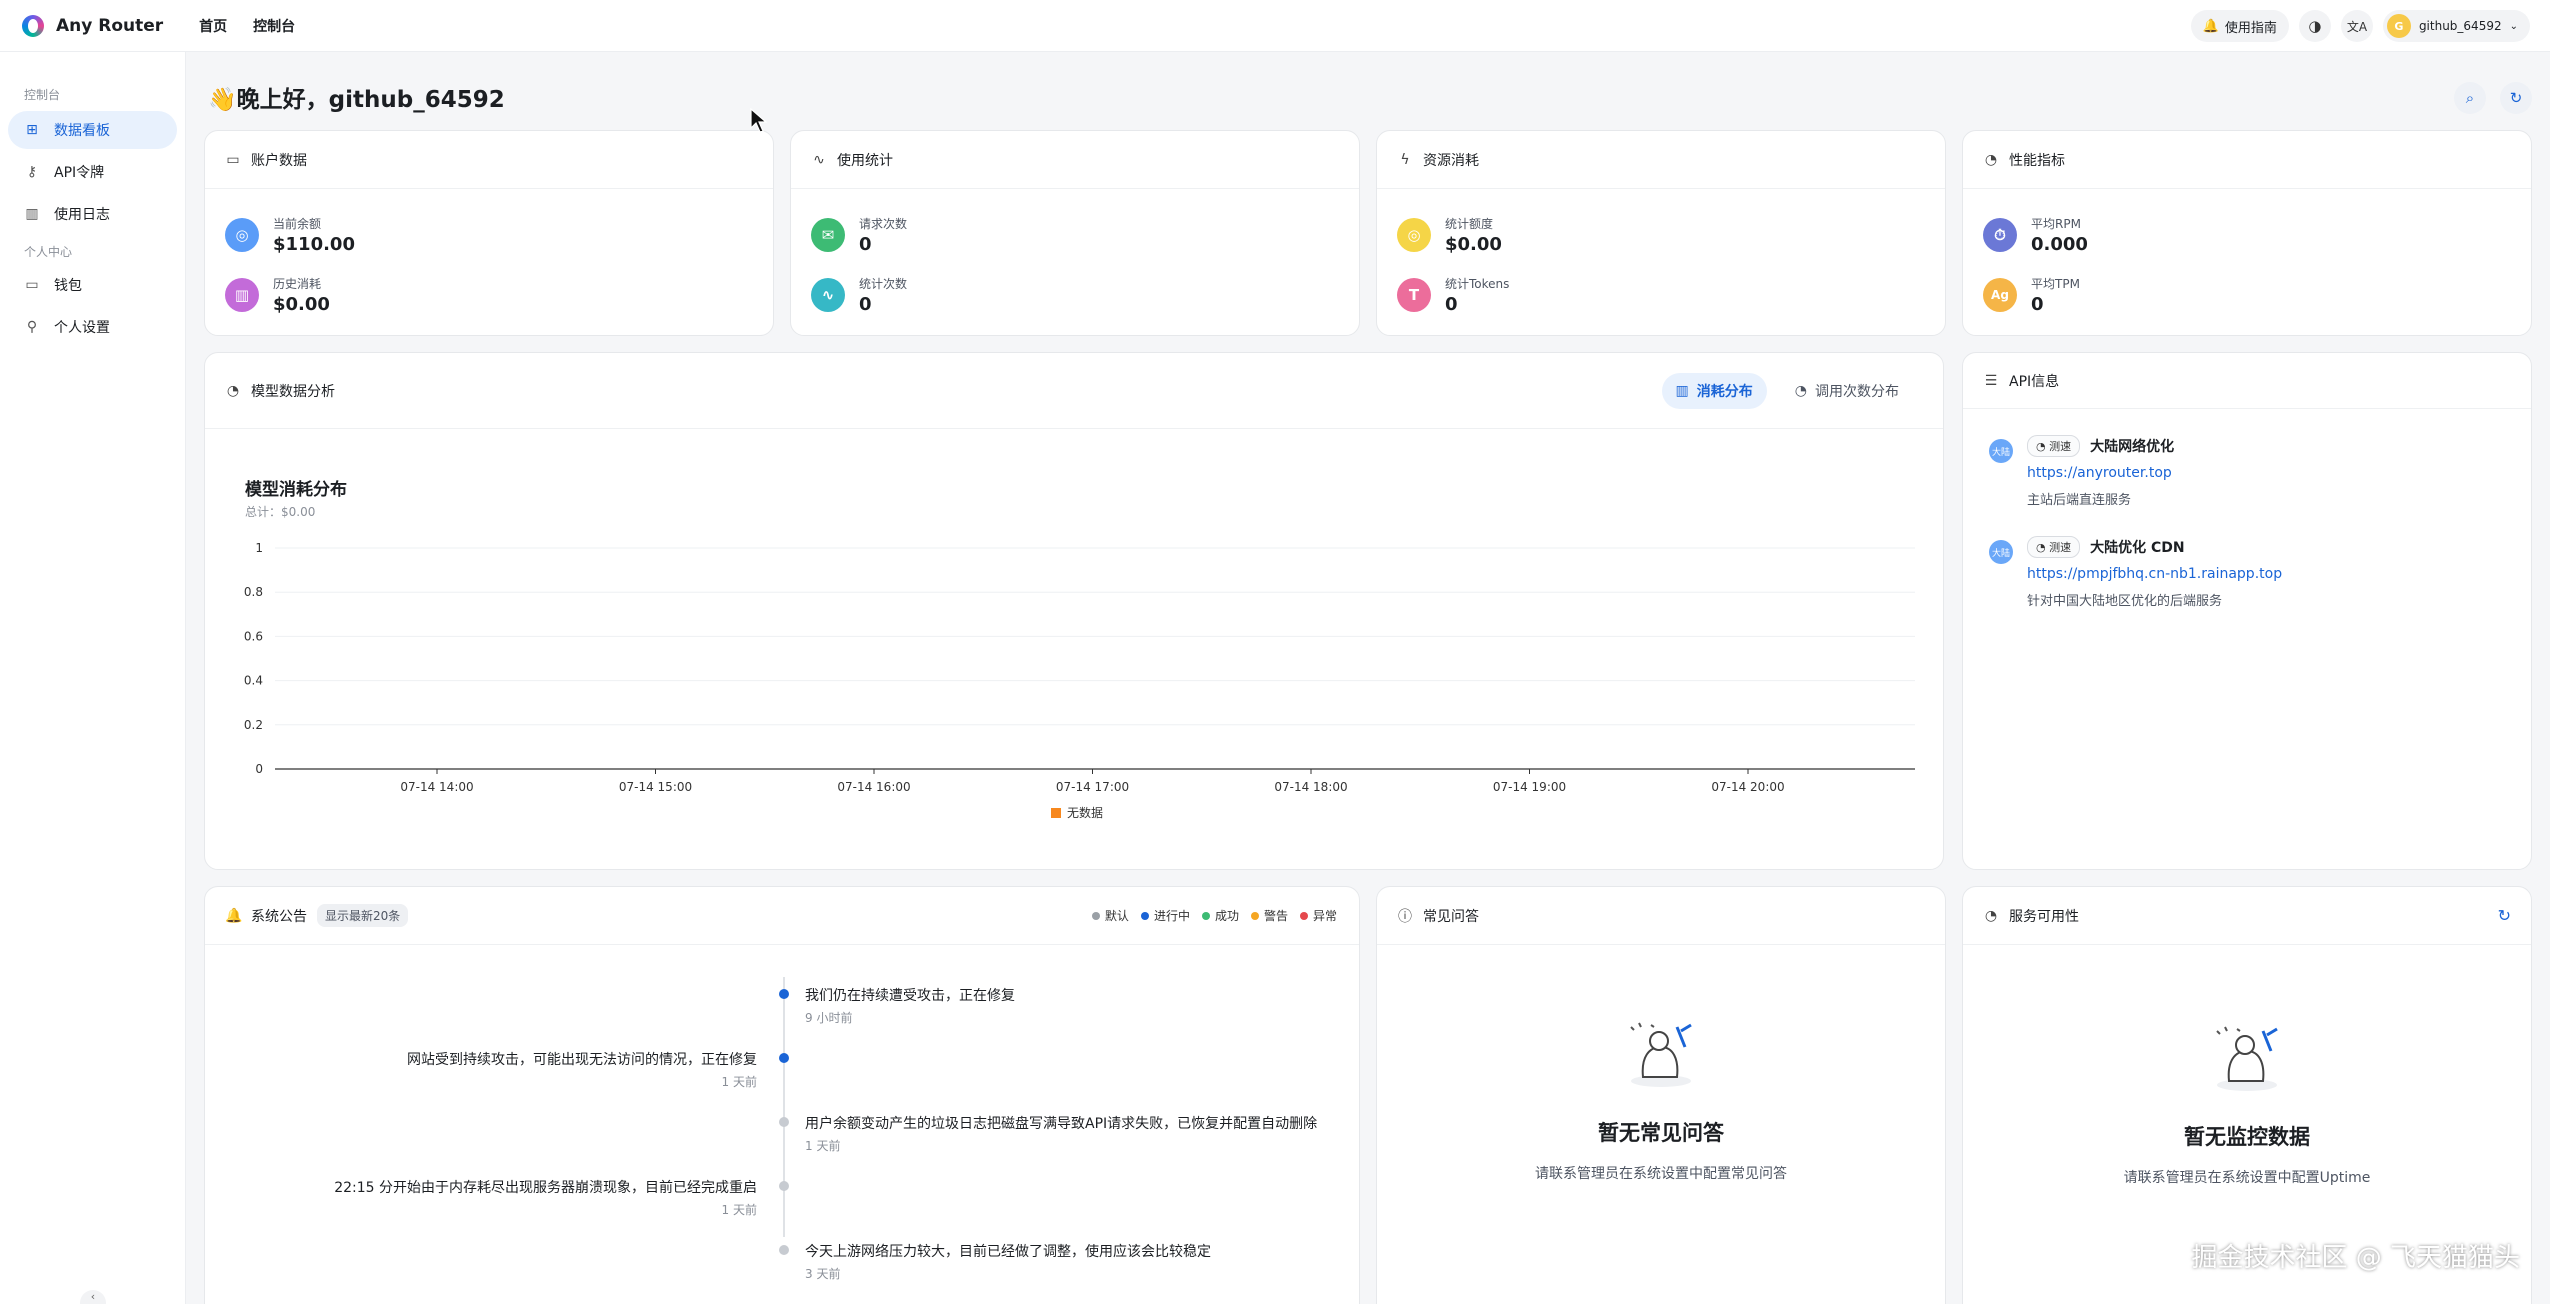 This screenshot has height=1304, width=2550. I want to click on watermark: 掘金技术社区 @ 飞天猫猫头, so click(2355, 1258).